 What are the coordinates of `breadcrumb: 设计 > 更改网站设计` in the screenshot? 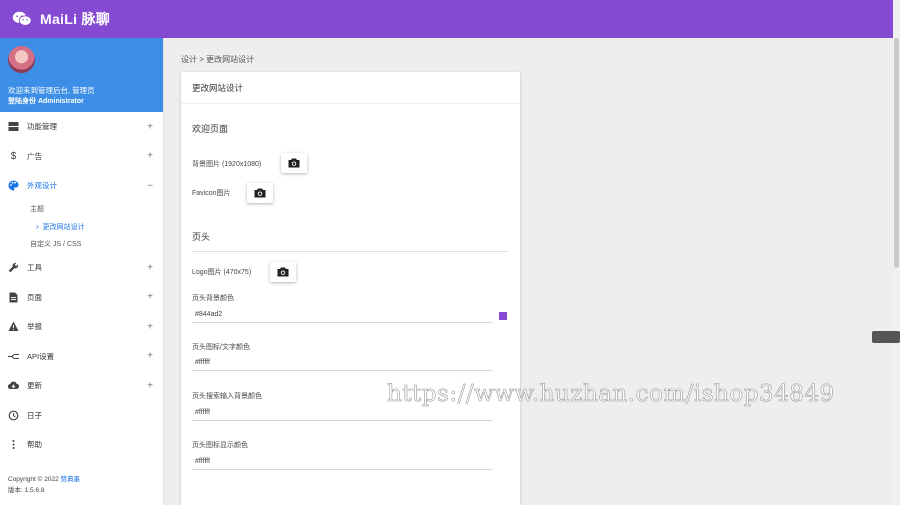 It's located at (218, 59).